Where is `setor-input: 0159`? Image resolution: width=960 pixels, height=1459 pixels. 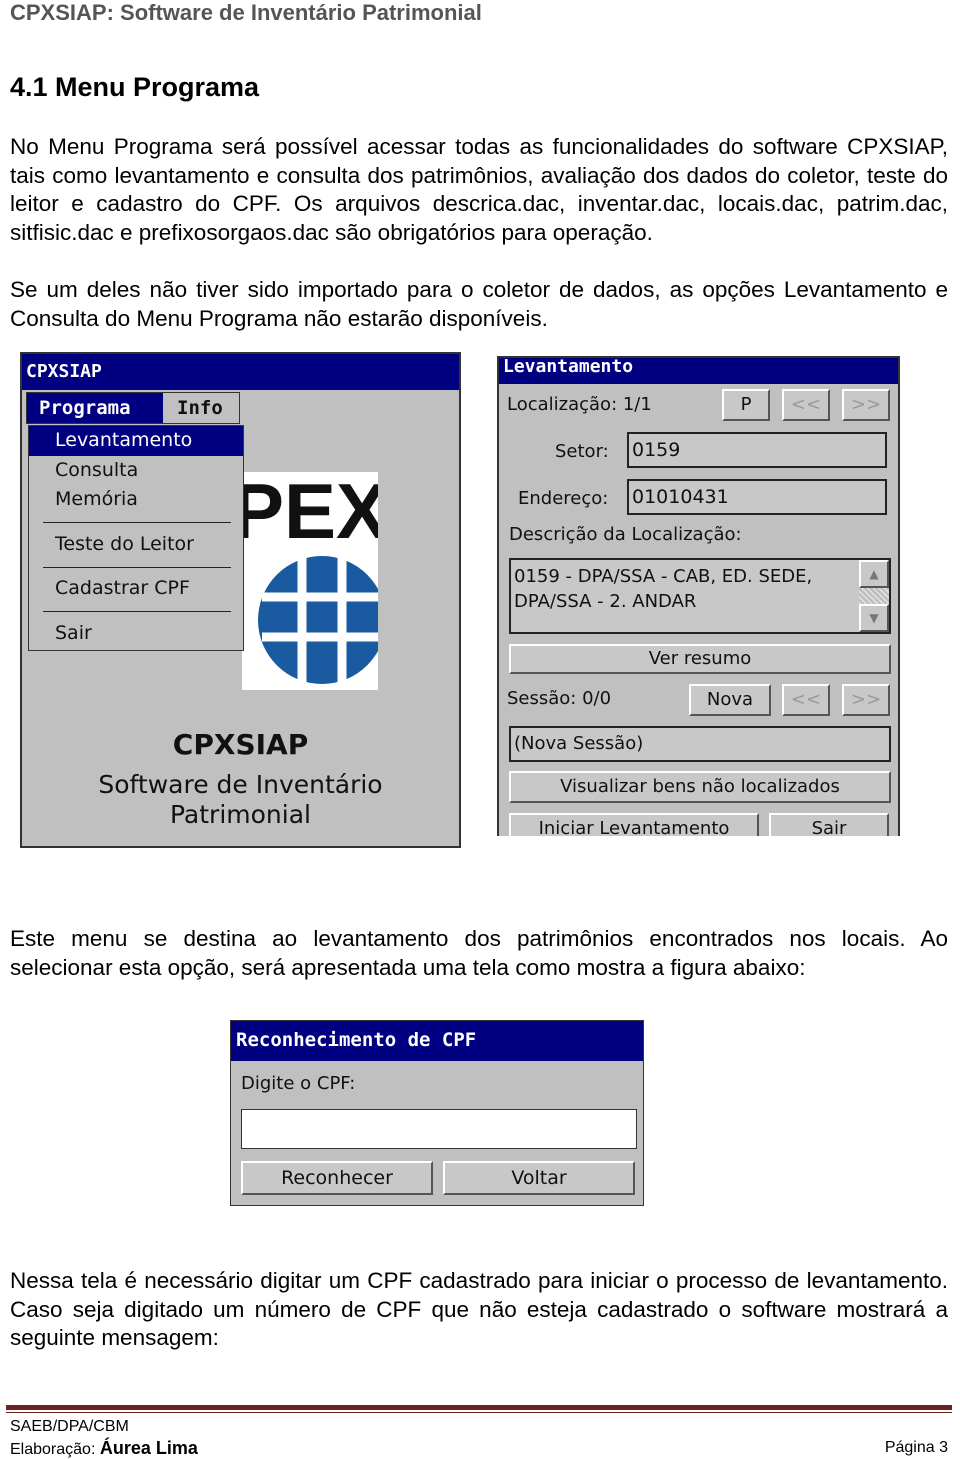 setor-input: 0159 is located at coordinates (757, 450).